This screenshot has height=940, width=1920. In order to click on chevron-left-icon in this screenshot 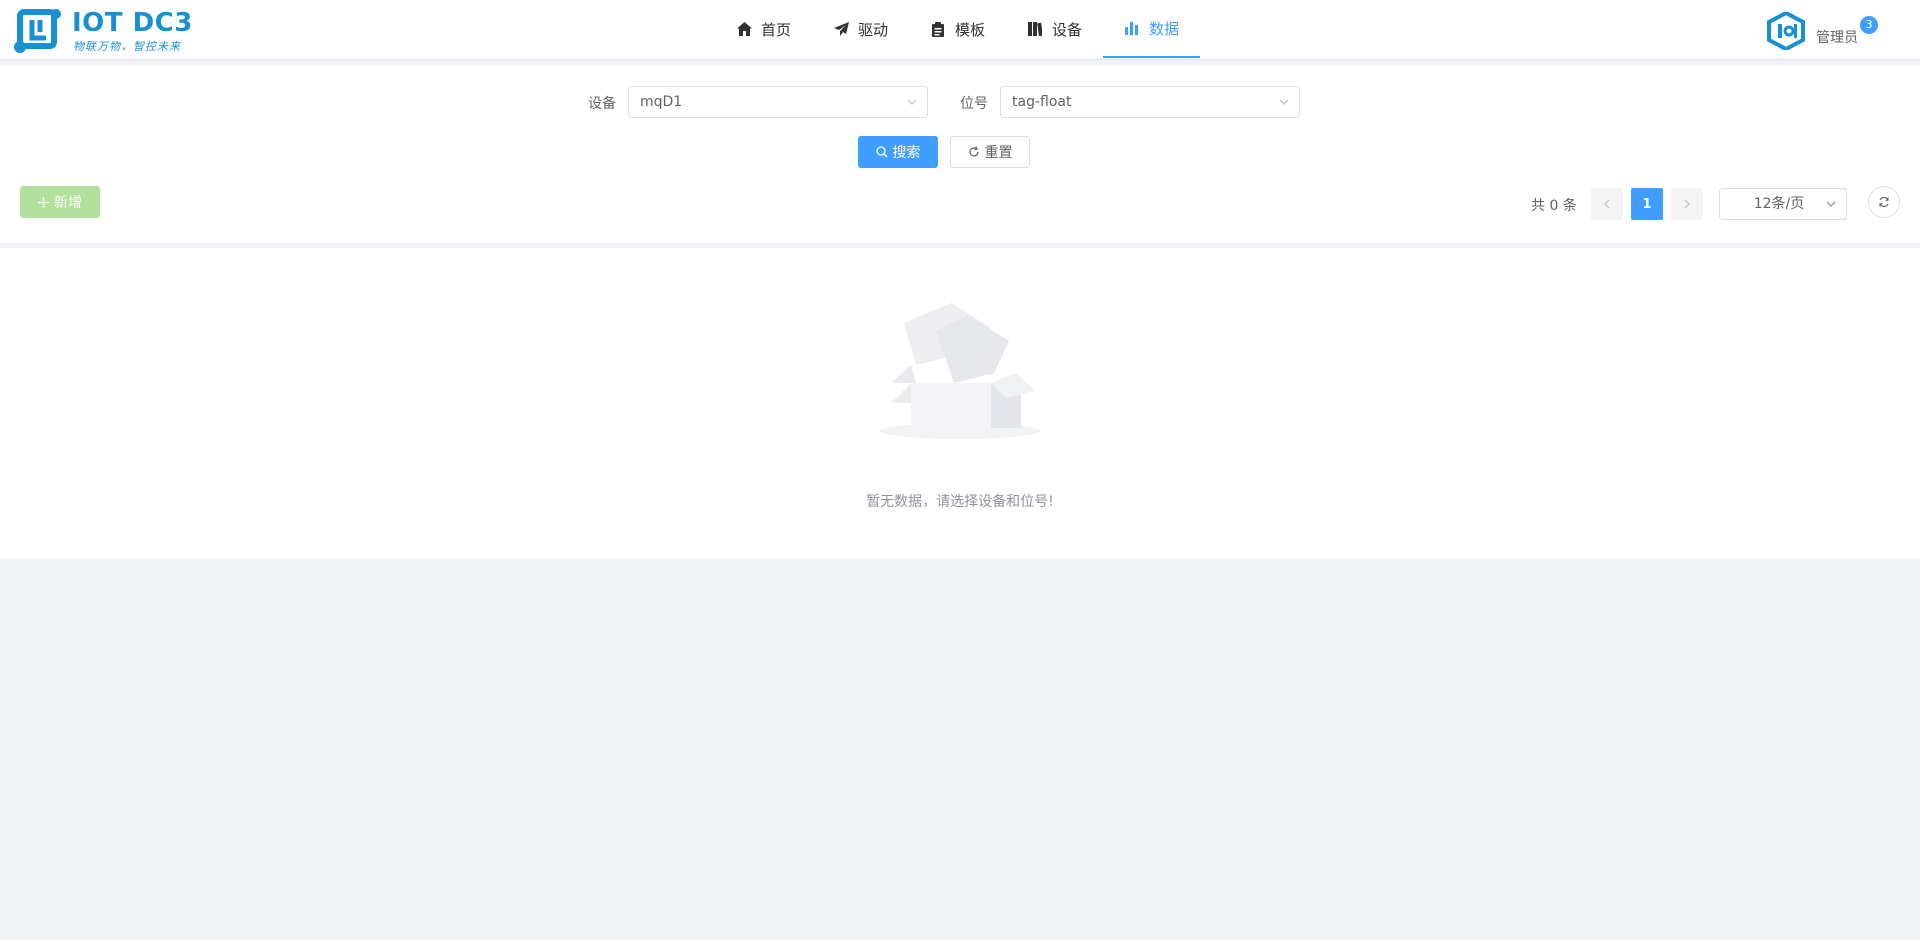, I will do `click(1607, 204)`.